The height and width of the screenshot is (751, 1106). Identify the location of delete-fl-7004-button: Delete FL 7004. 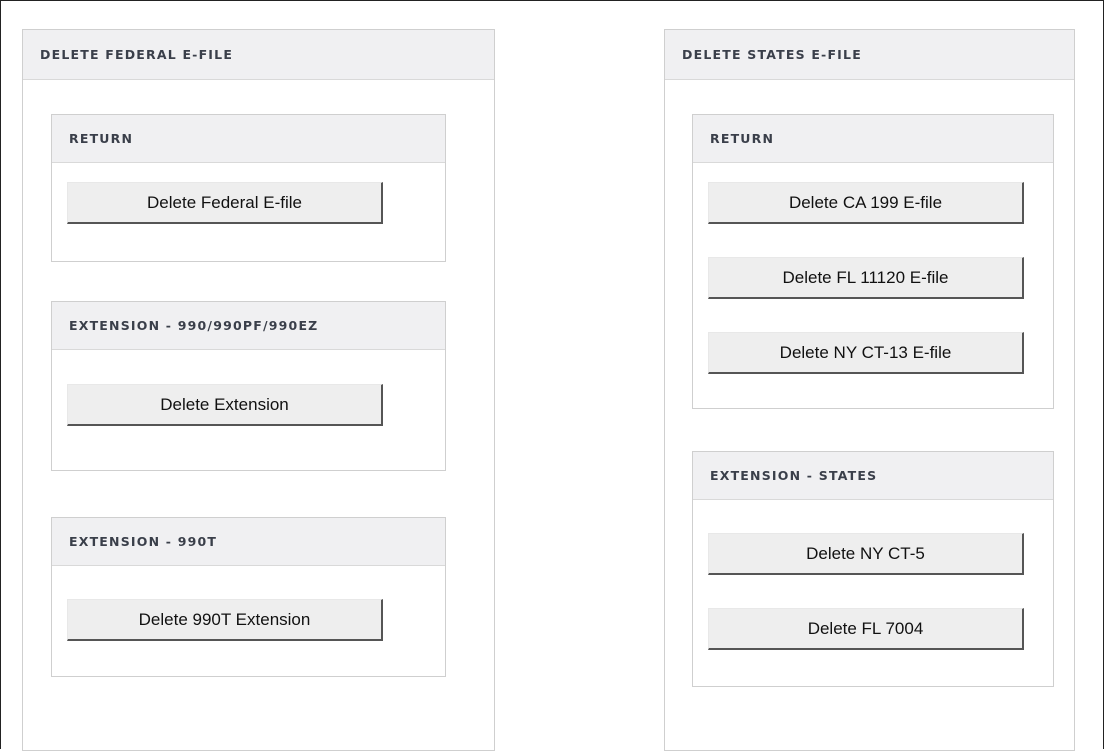
(866, 629).